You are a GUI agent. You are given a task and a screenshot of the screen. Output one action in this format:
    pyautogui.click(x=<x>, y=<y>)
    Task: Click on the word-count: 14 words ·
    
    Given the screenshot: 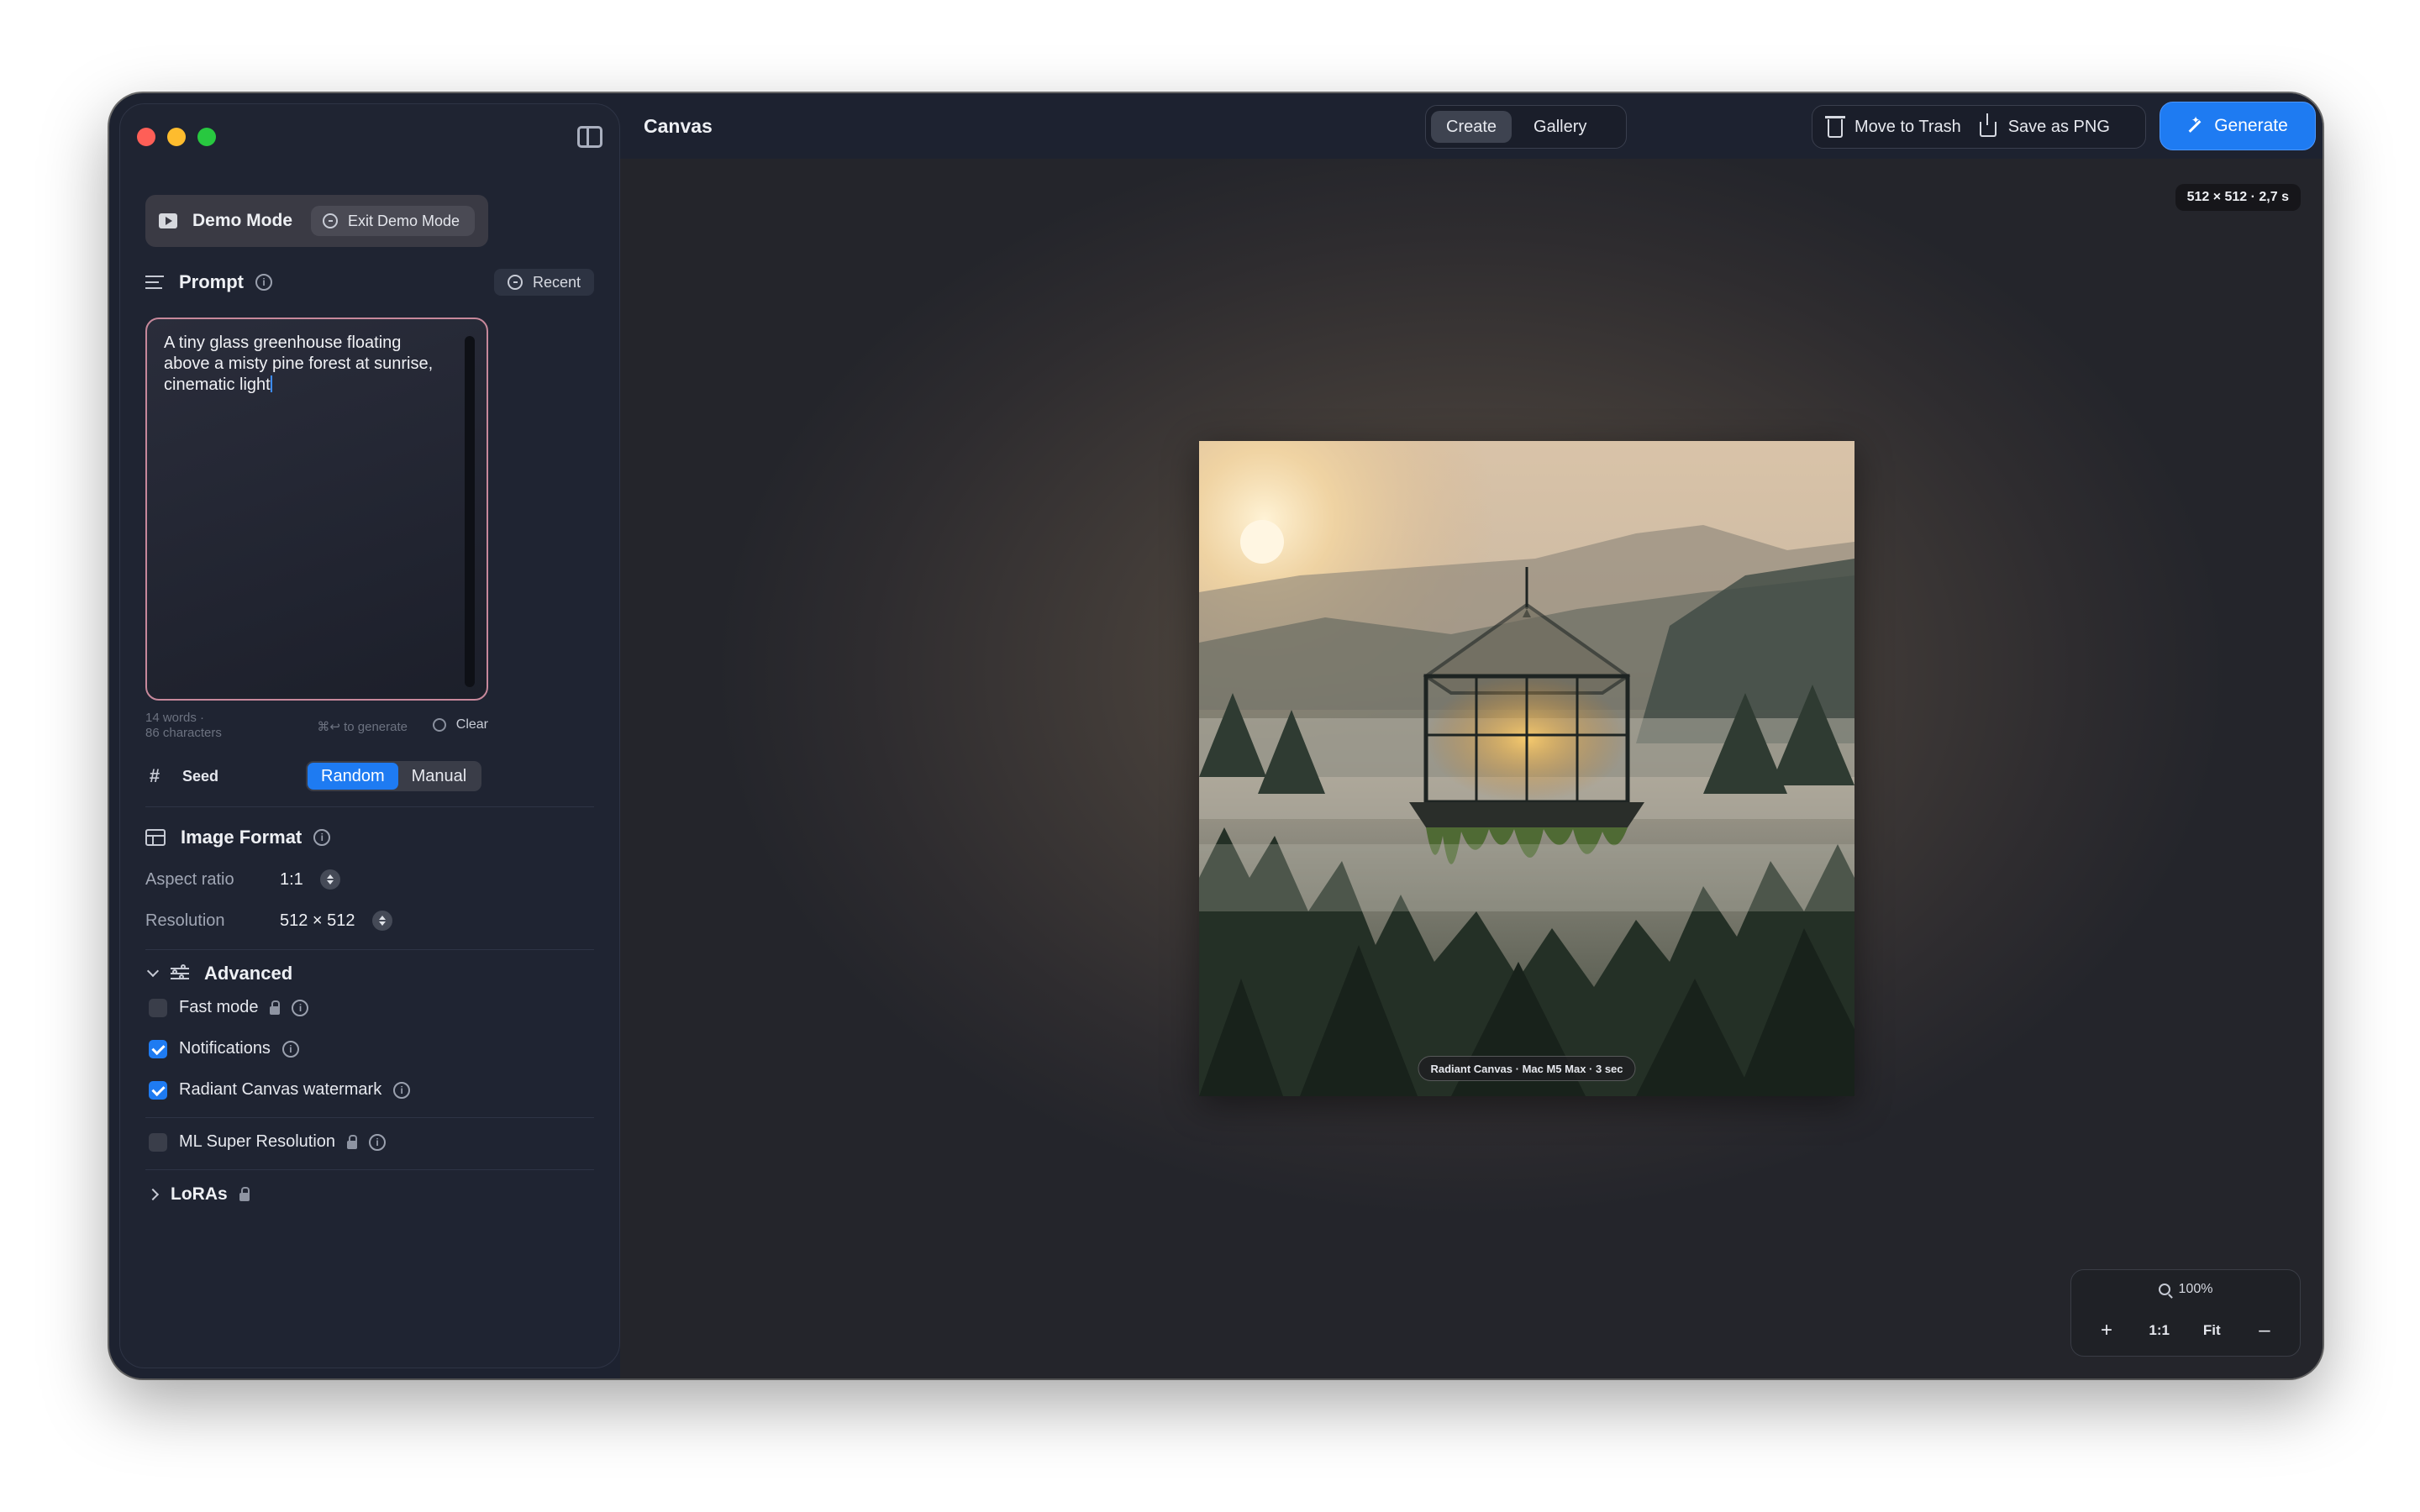 What is the action you would take?
    pyautogui.click(x=175, y=718)
    